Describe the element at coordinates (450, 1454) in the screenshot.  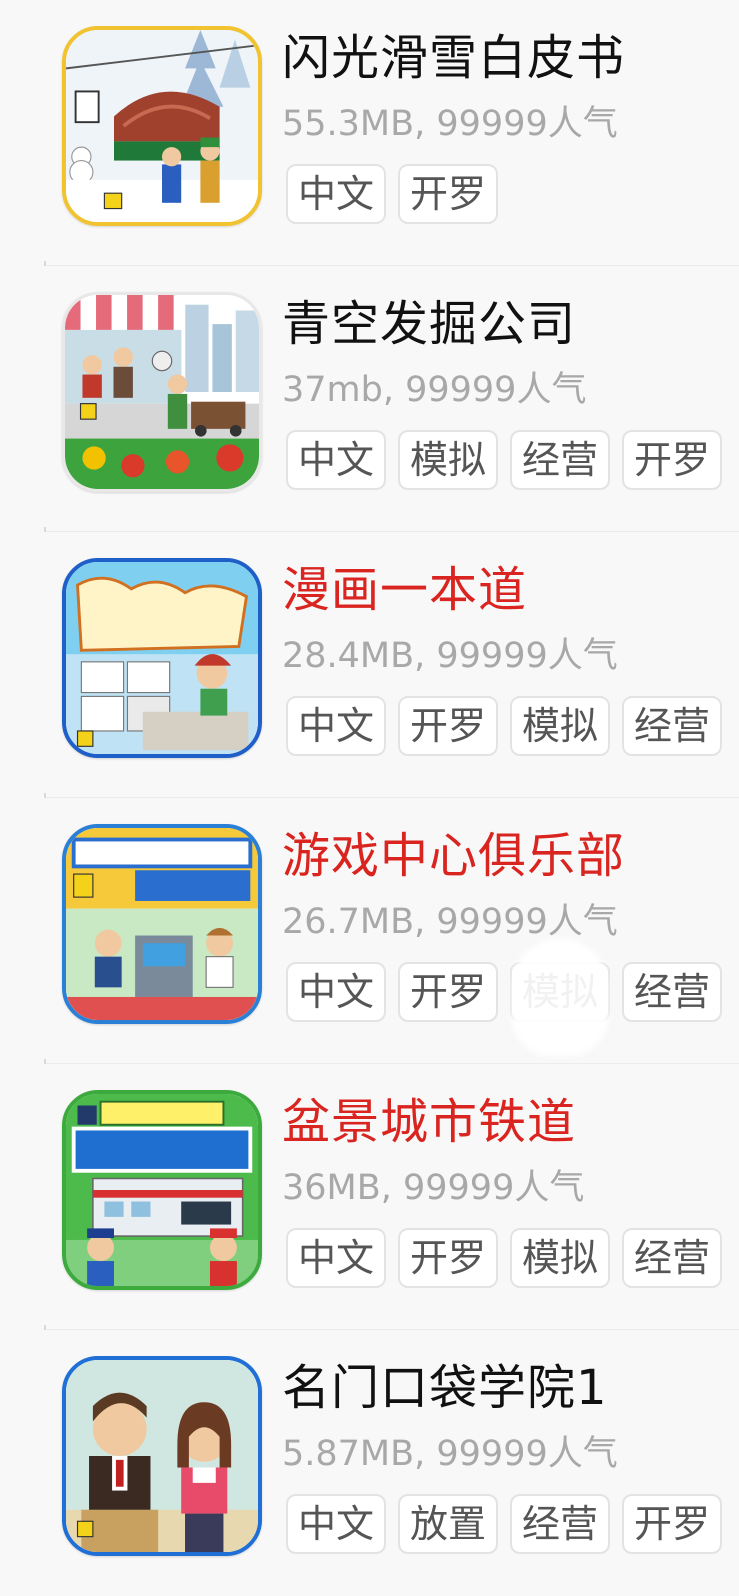
I see `app-meta: 5.87MB, 99999人气` at that location.